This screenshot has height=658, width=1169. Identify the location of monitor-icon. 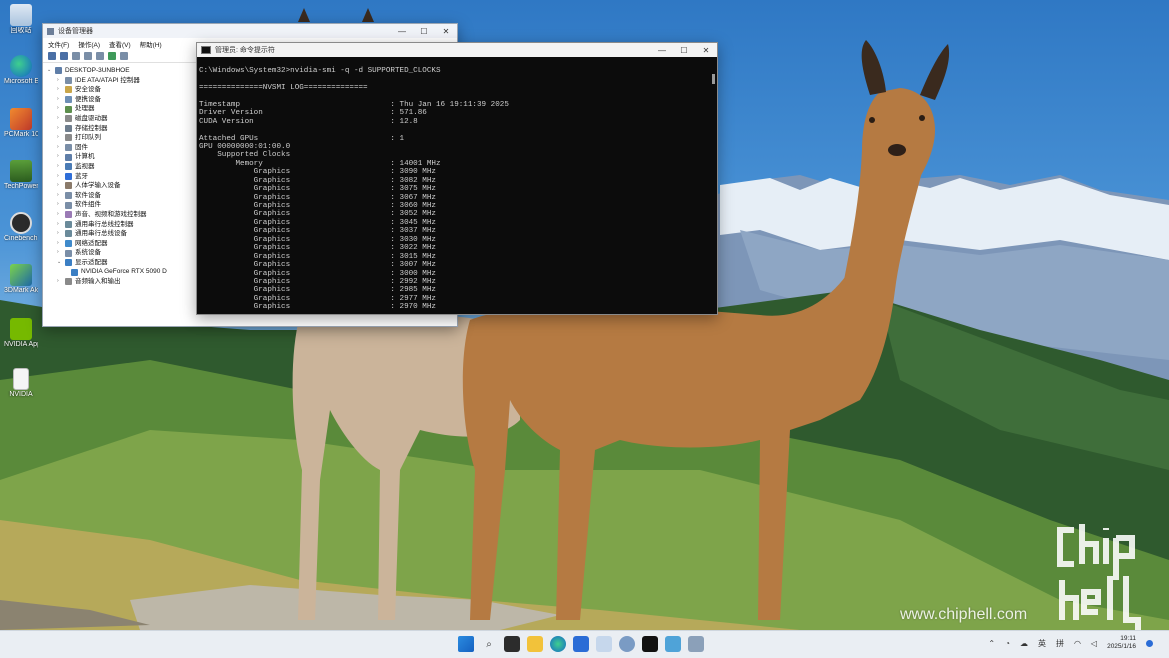
(124, 55).